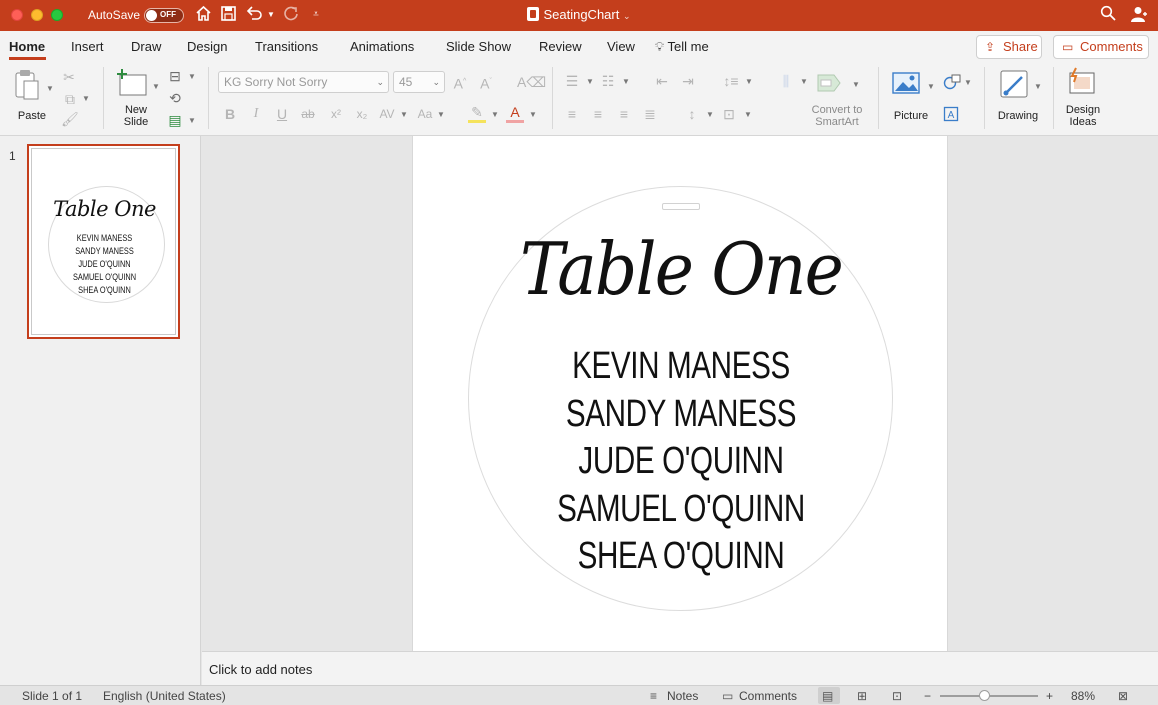  I want to click on shrink-font-icon: Aˇ, so click(486, 83).